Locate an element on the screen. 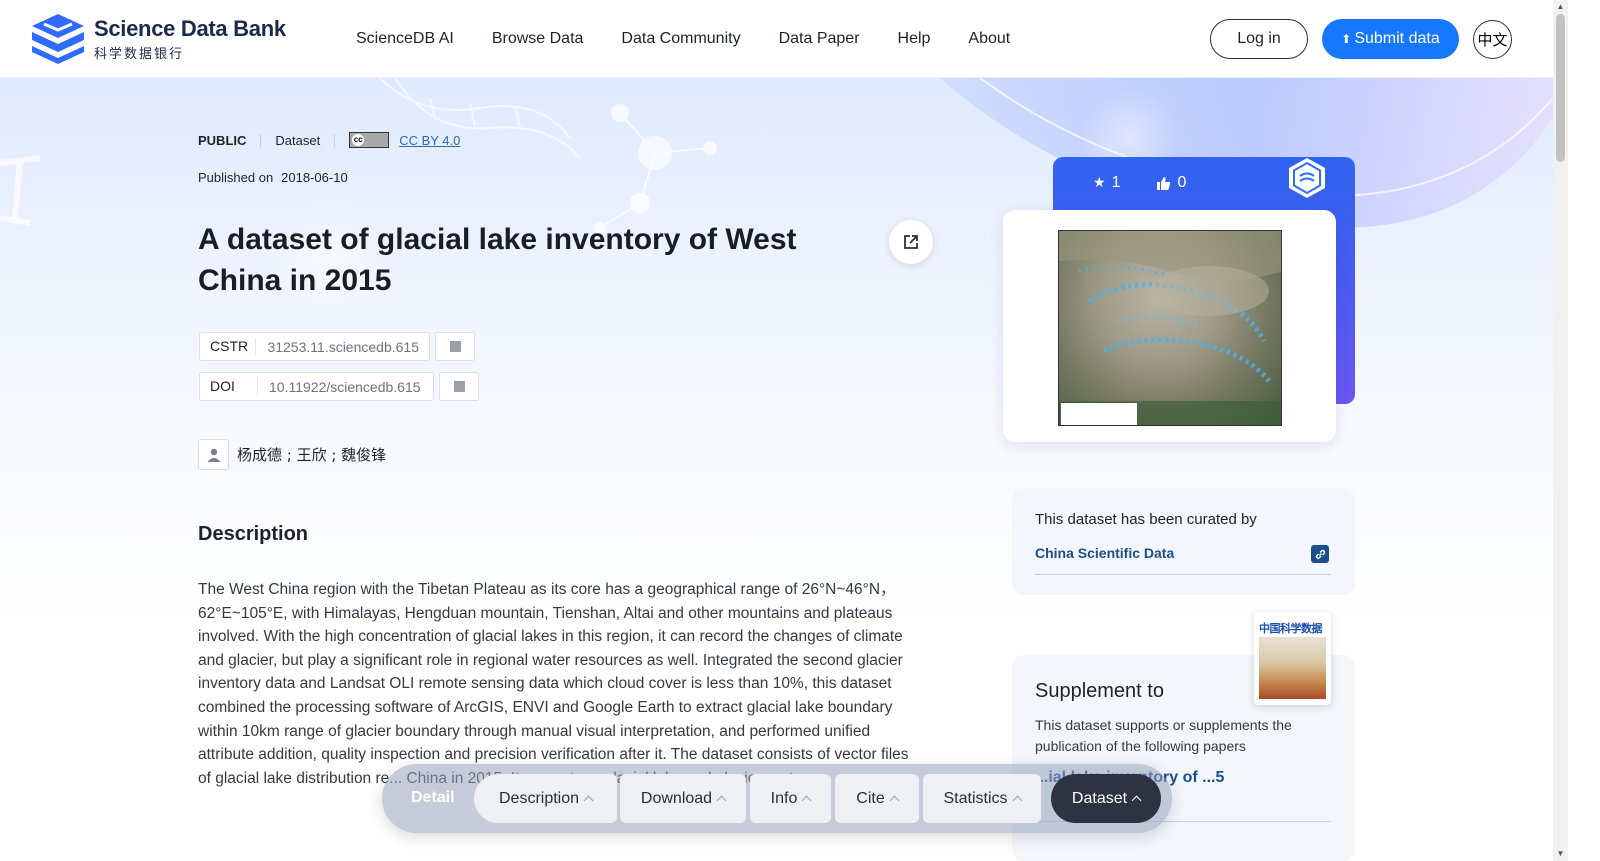  copy-doi-button is located at coordinates (459, 386).